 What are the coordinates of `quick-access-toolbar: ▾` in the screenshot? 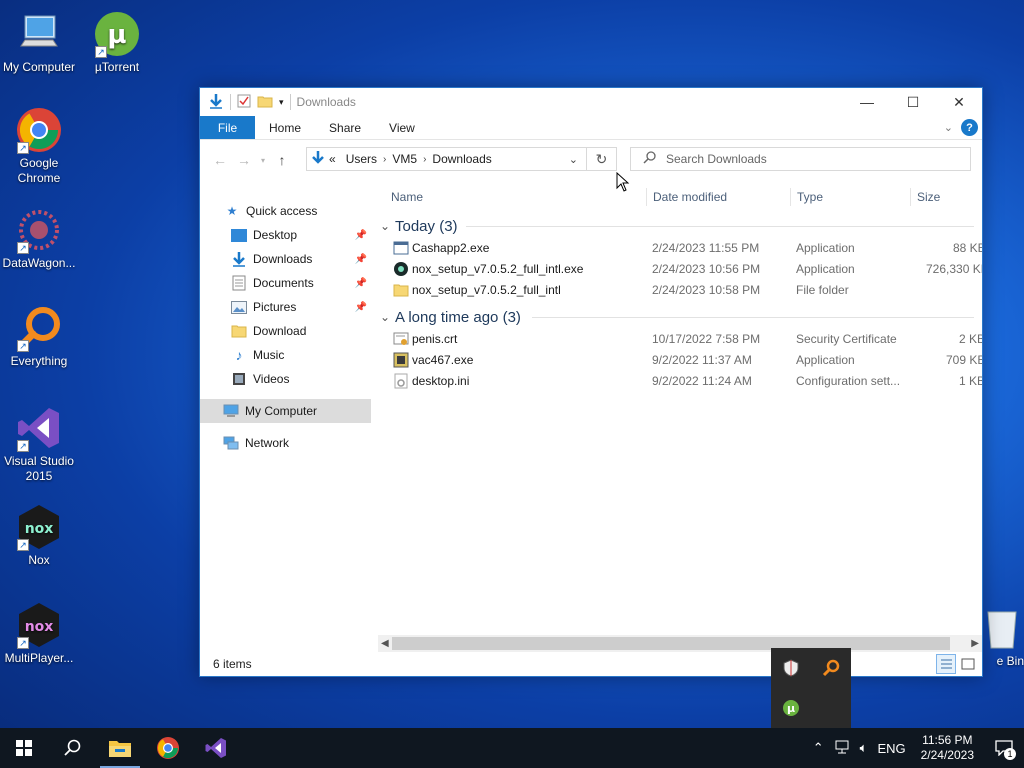 It's located at (245, 102).